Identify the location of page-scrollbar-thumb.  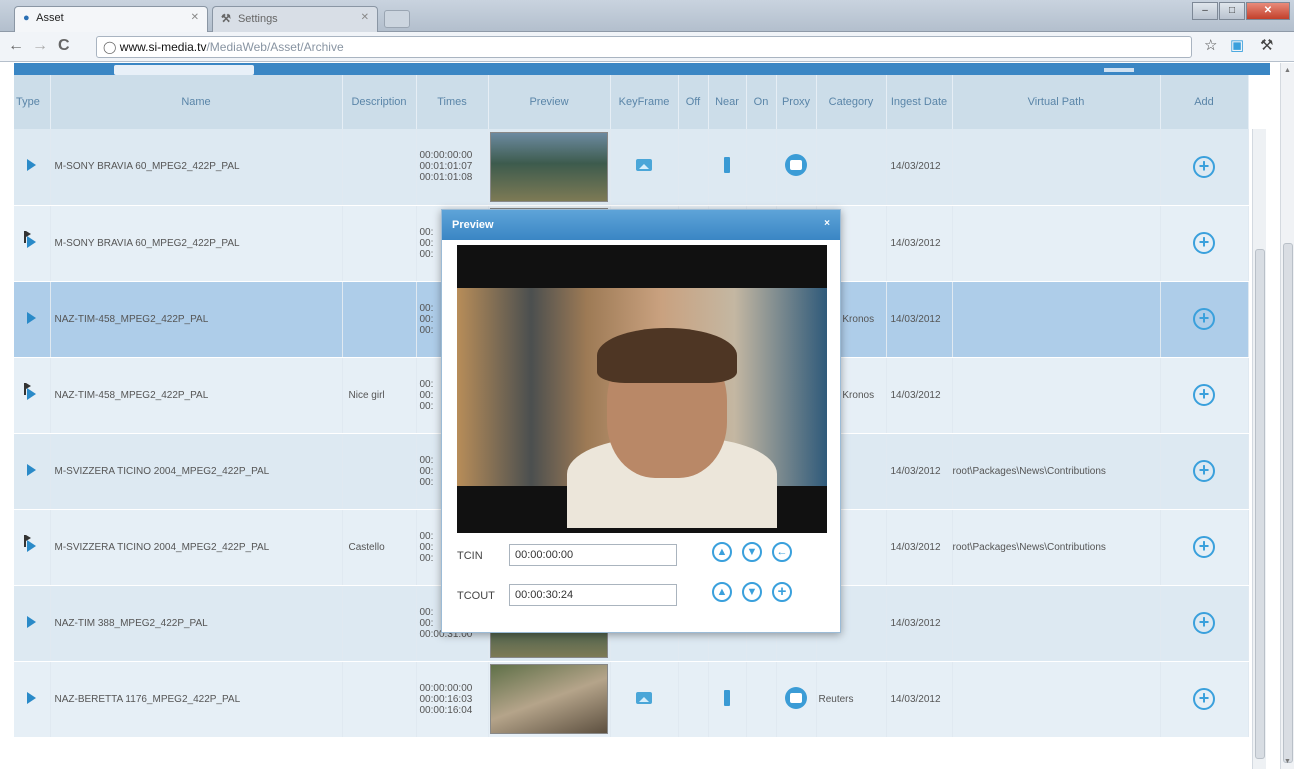
(1288, 503).